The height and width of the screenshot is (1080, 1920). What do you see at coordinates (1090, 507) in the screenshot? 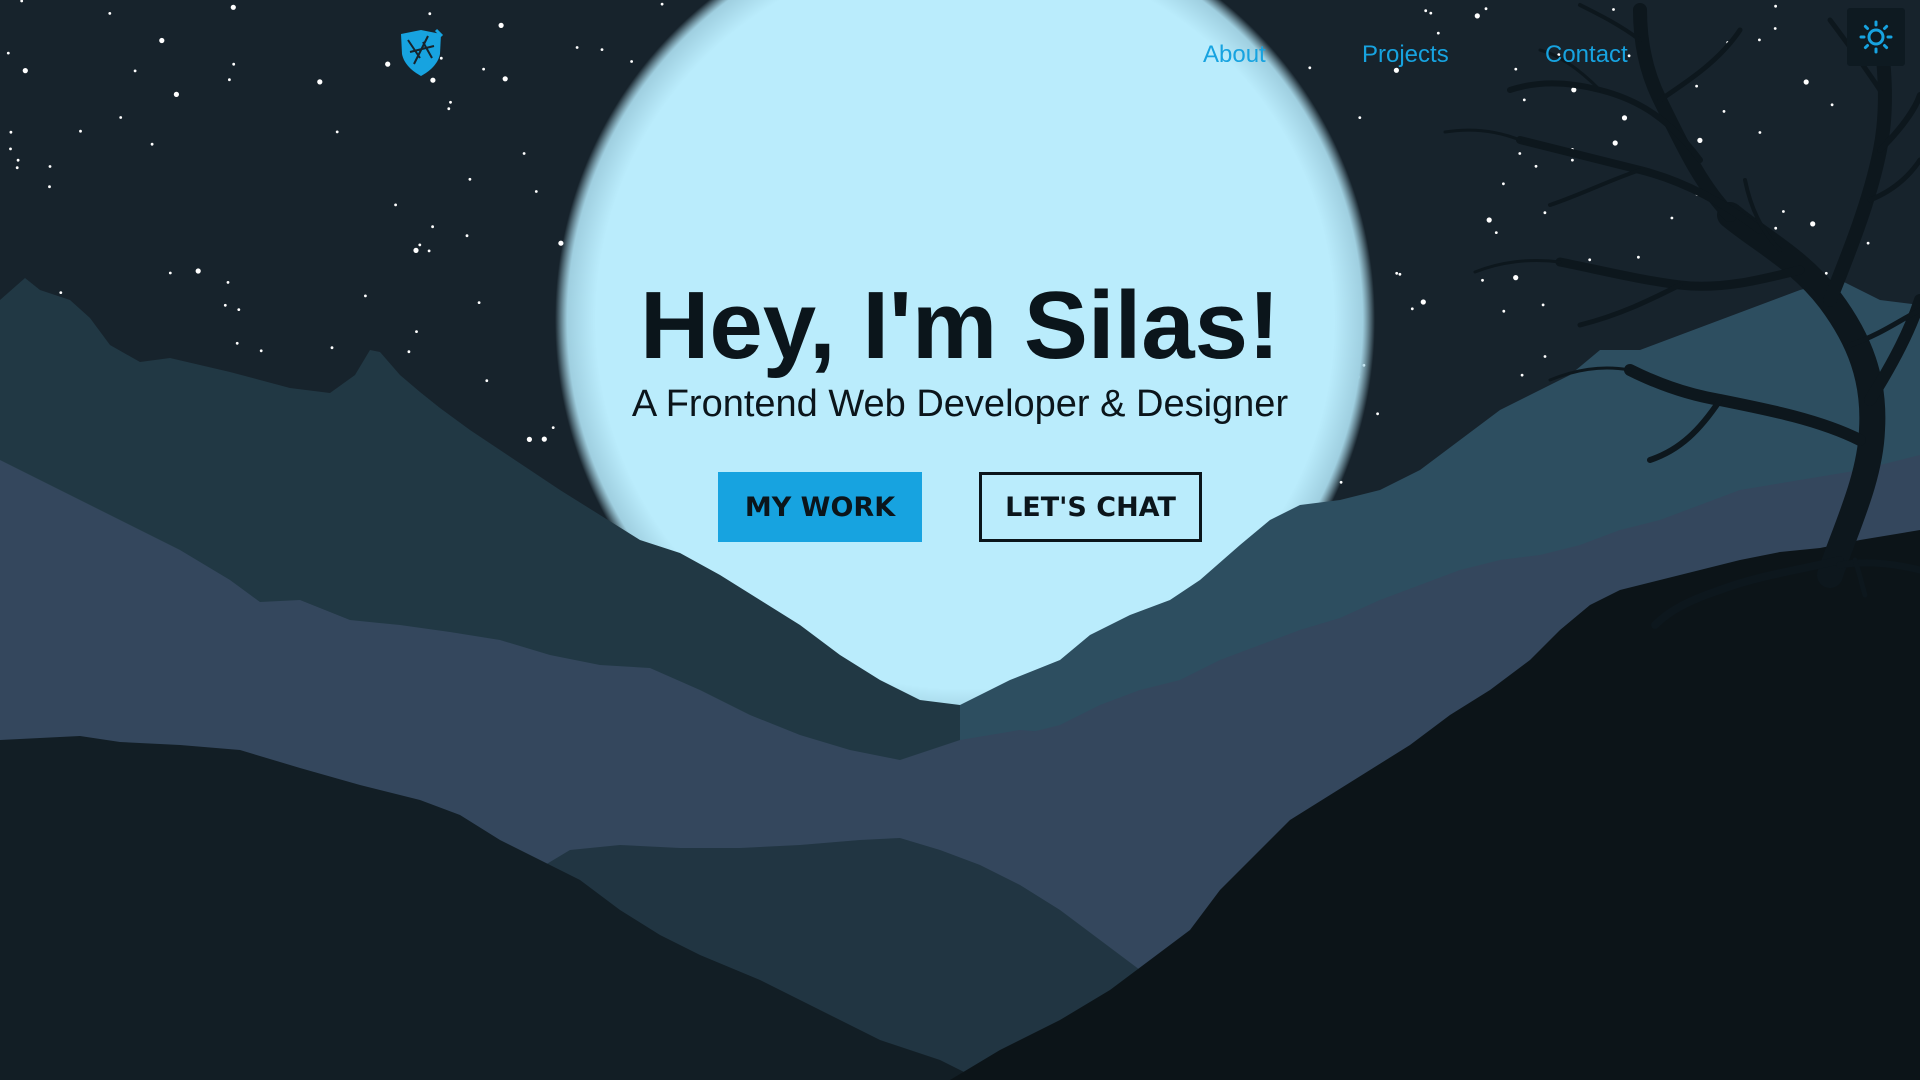
I see `lets-chat-button: LET'S CHAT` at bounding box center [1090, 507].